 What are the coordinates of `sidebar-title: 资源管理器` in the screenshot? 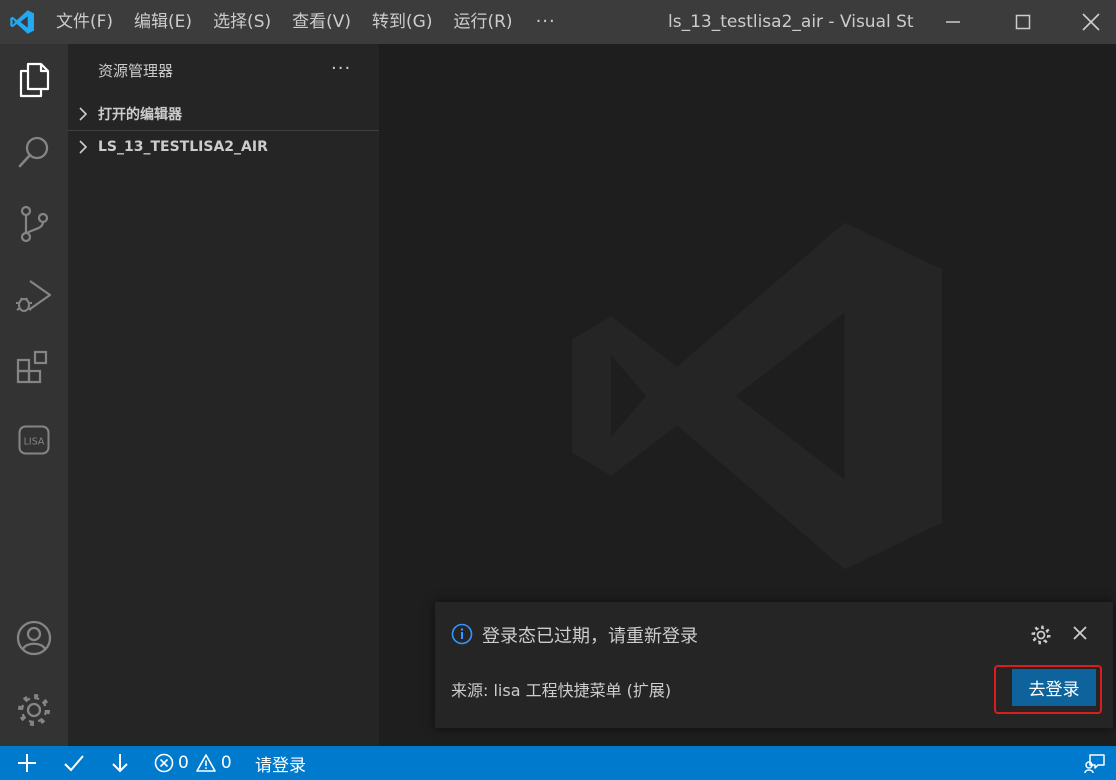 It's located at (136, 71).